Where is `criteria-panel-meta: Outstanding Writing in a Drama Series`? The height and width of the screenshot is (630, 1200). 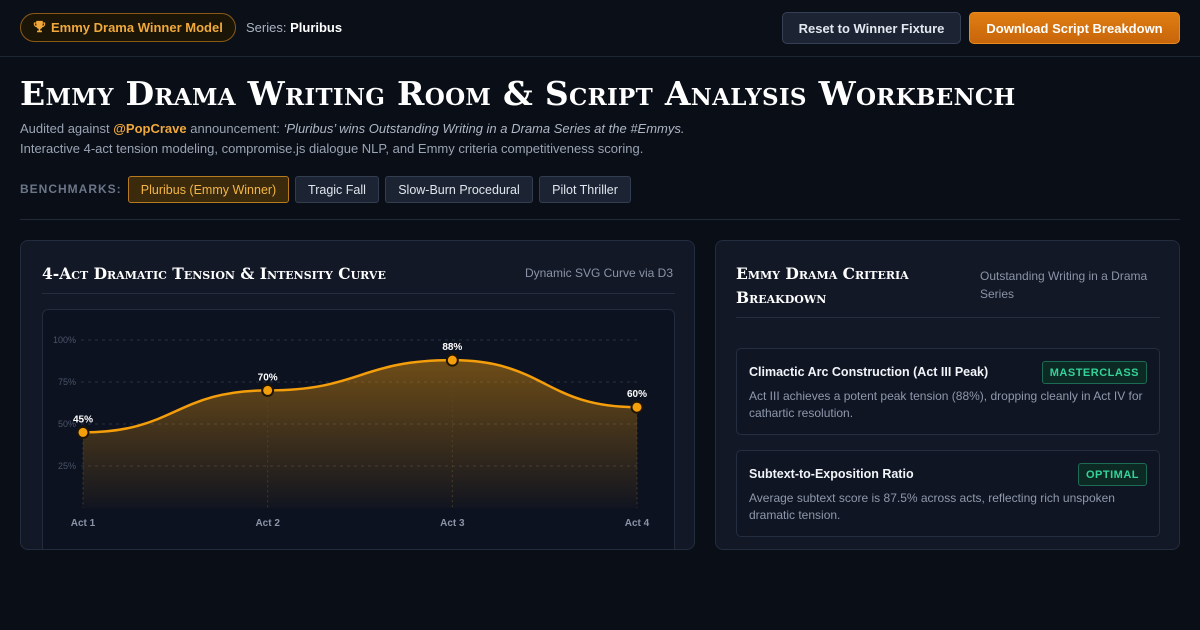 criteria-panel-meta: Outstanding Writing in a Drama Series is located at coordinates (1064, 285).